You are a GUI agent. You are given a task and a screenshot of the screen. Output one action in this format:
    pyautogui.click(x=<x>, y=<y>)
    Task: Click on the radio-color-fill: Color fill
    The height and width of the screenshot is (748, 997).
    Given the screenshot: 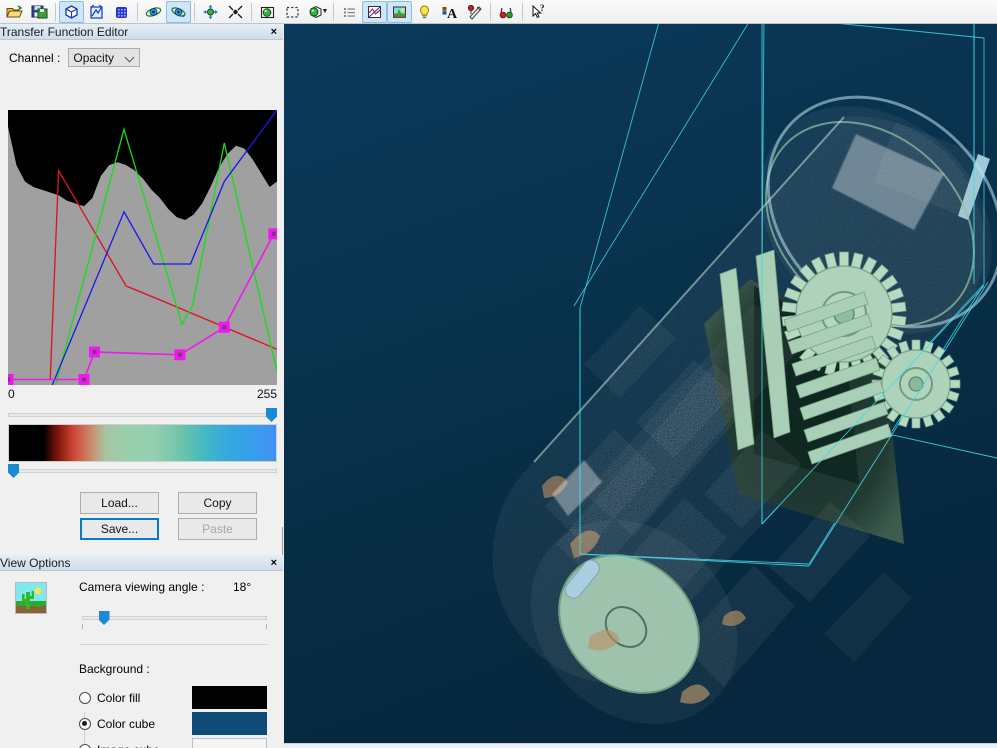 What is the action you would take?
    pyautogui.click(x=109, y=698)
    